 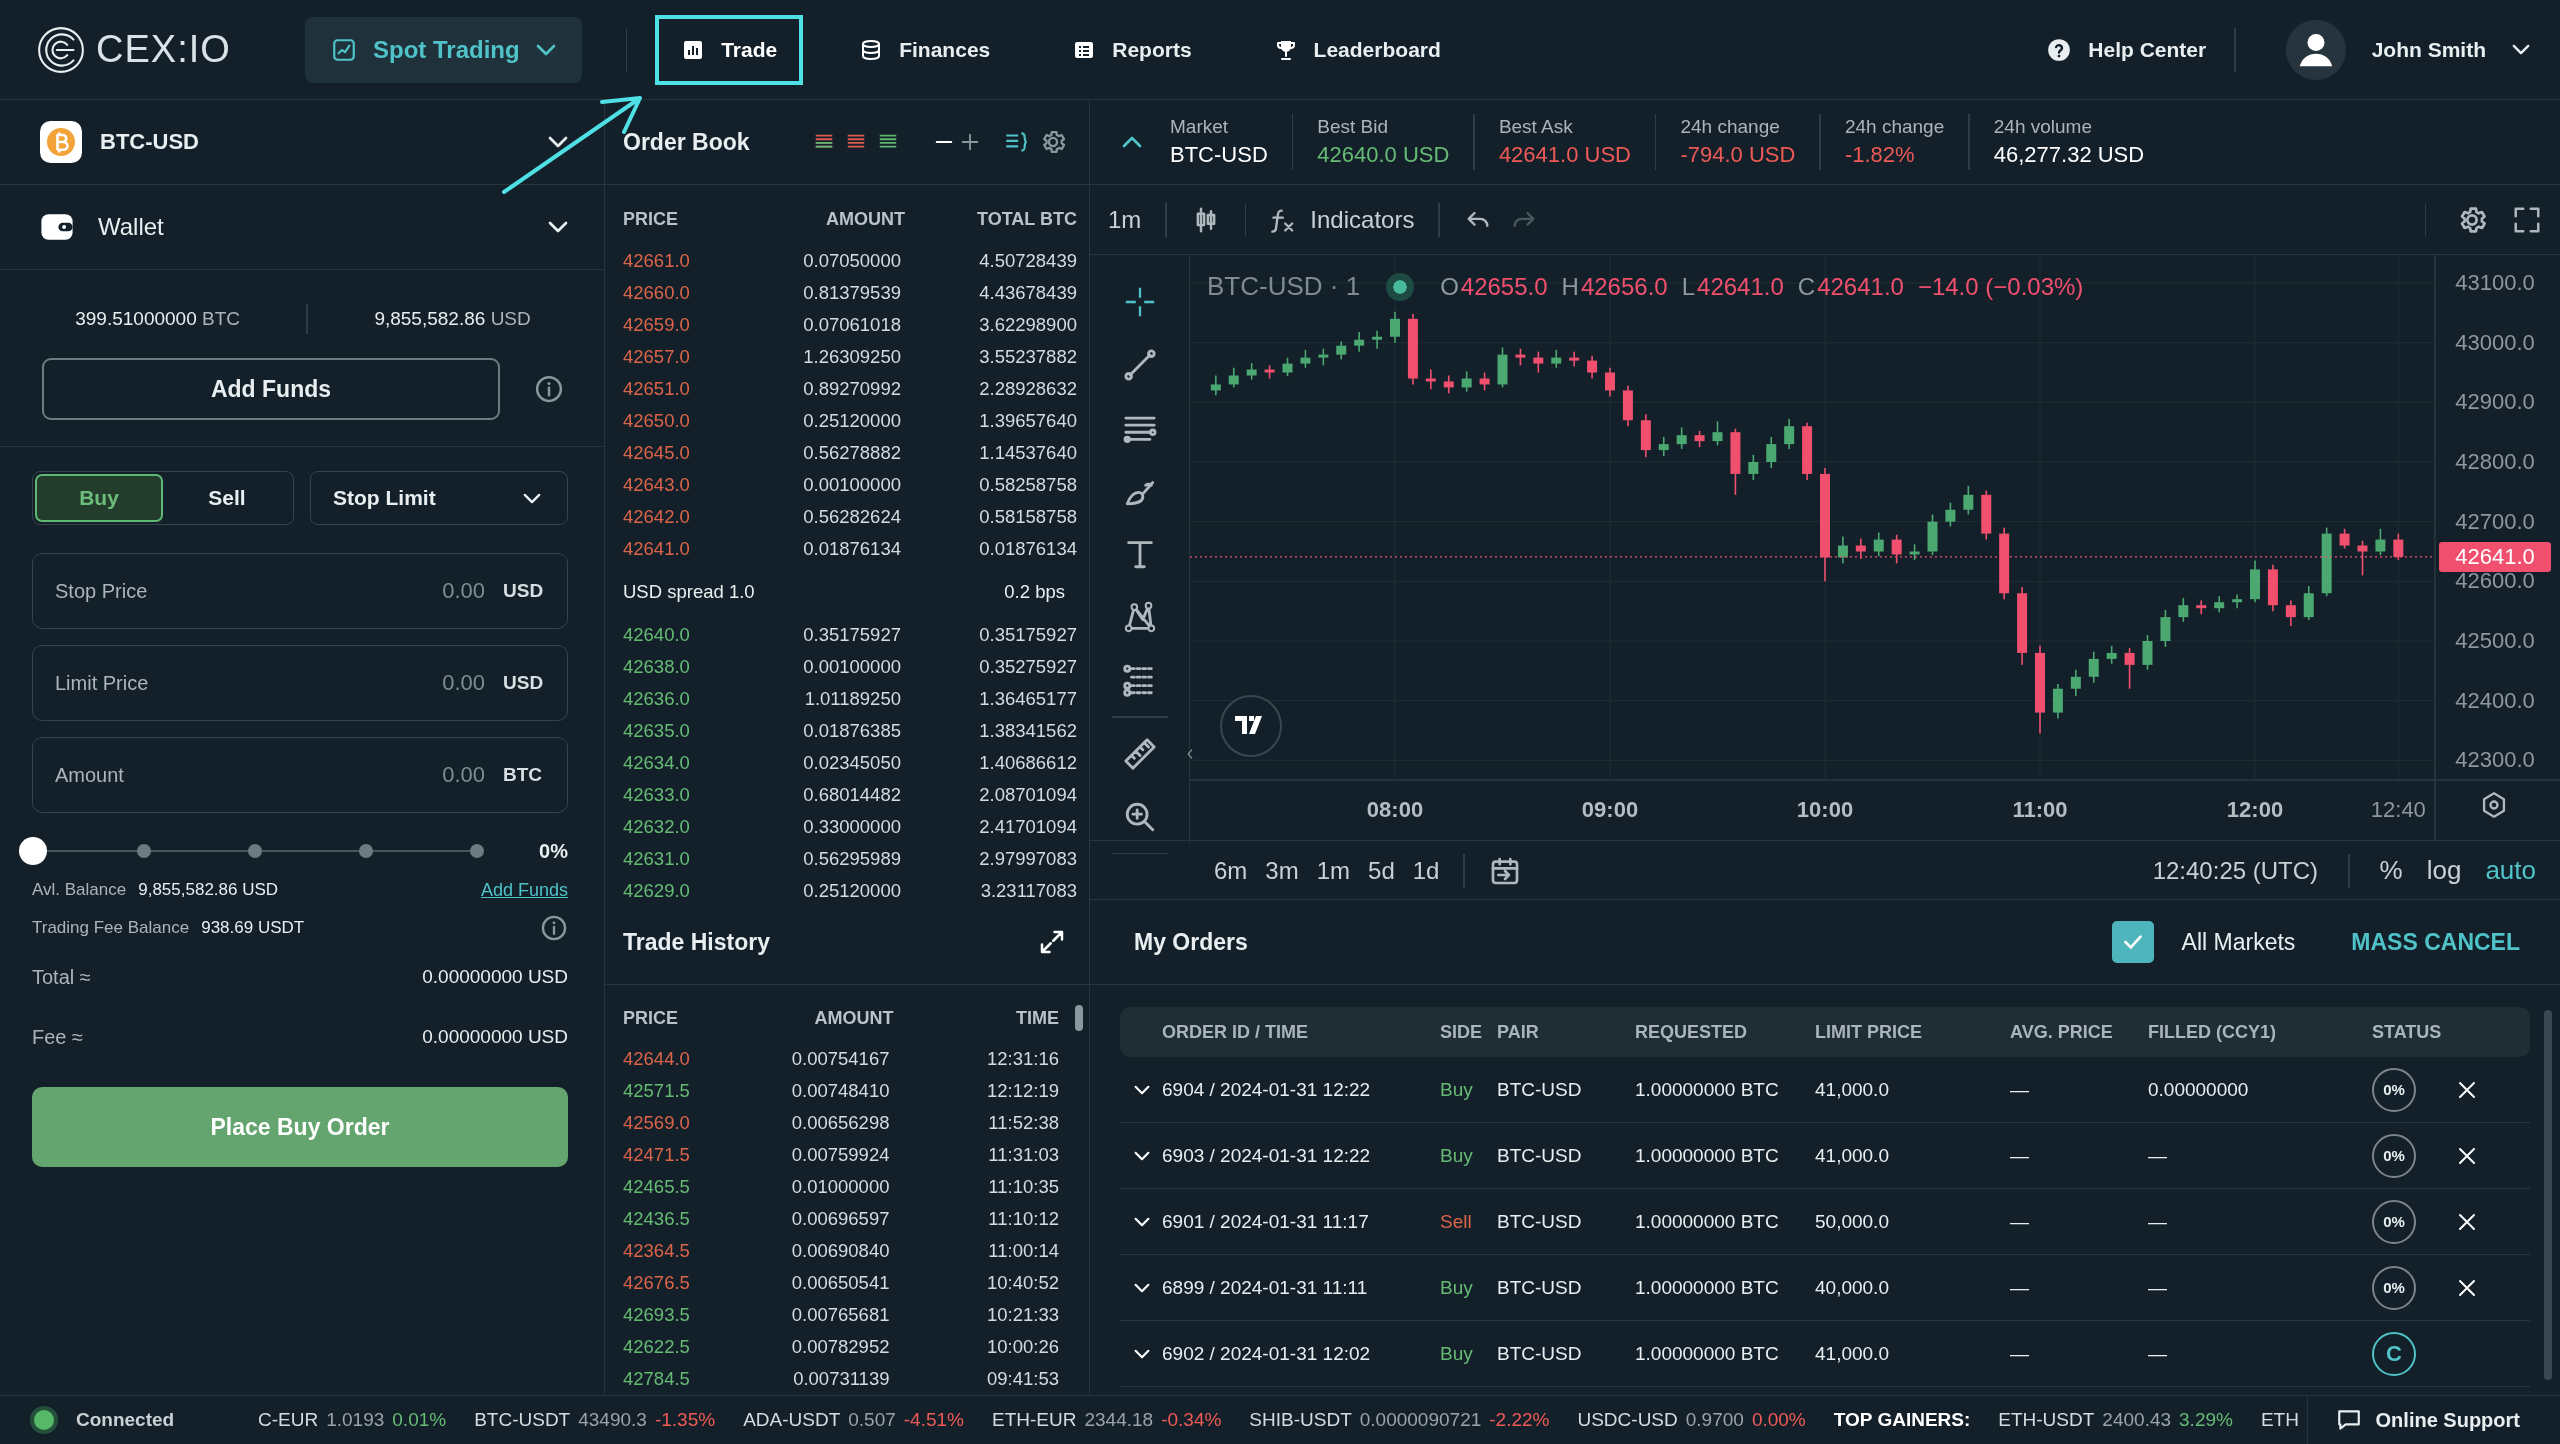 What do you see at coordinates (657, 795) in the screenshot?
I see `price-cell-text: 42633.0` at bounding box center [657, 795].